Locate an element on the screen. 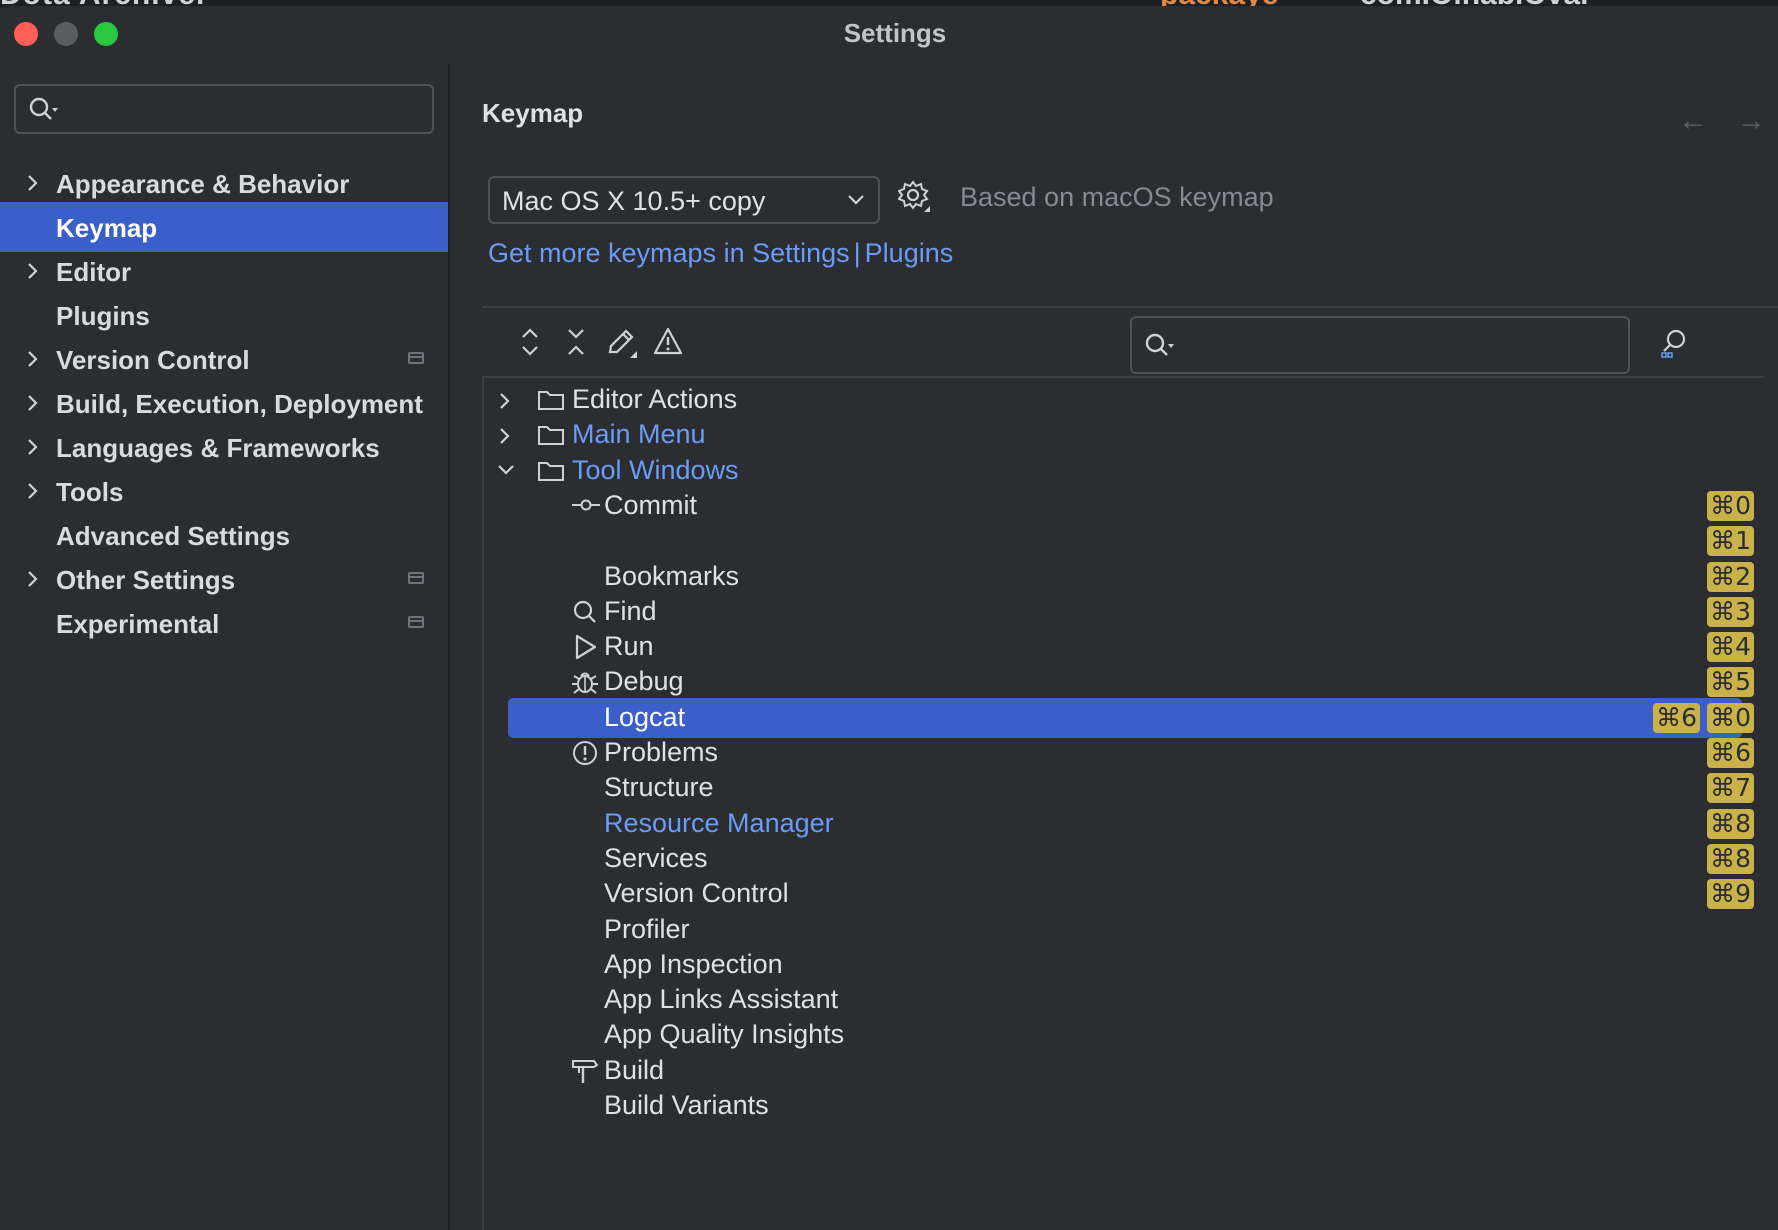 The height and width of the screenshot is (1230, 1778). get-more-keymaps-link: Get more keymaps in Settings is located at coordinates (669, 253).